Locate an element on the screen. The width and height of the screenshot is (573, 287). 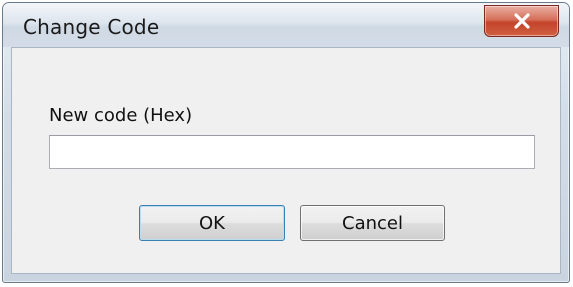
code-label: New code (Hex) is located at coordinates (121, 115).